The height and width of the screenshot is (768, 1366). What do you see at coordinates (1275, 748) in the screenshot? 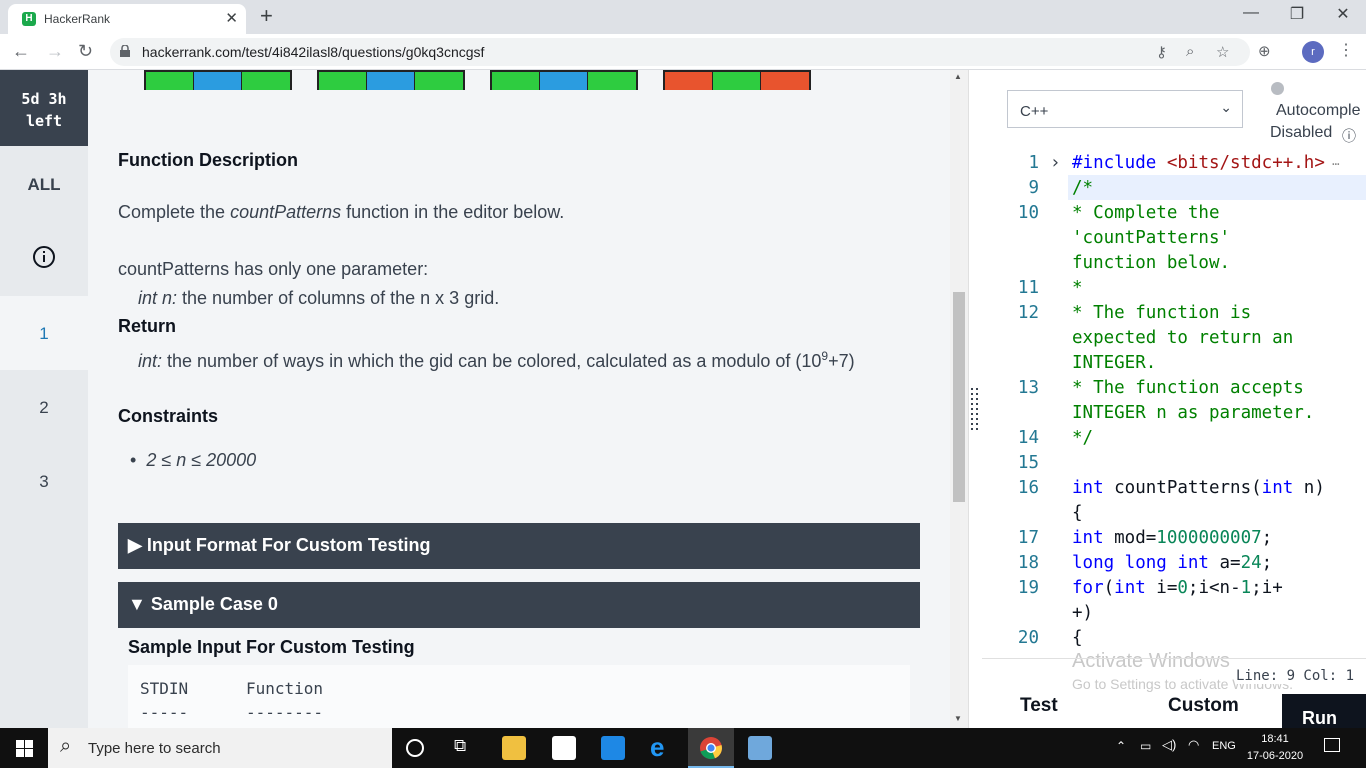
I see `system-clock: 18:41 17-06-2020` at bounding box center [1275, 748].